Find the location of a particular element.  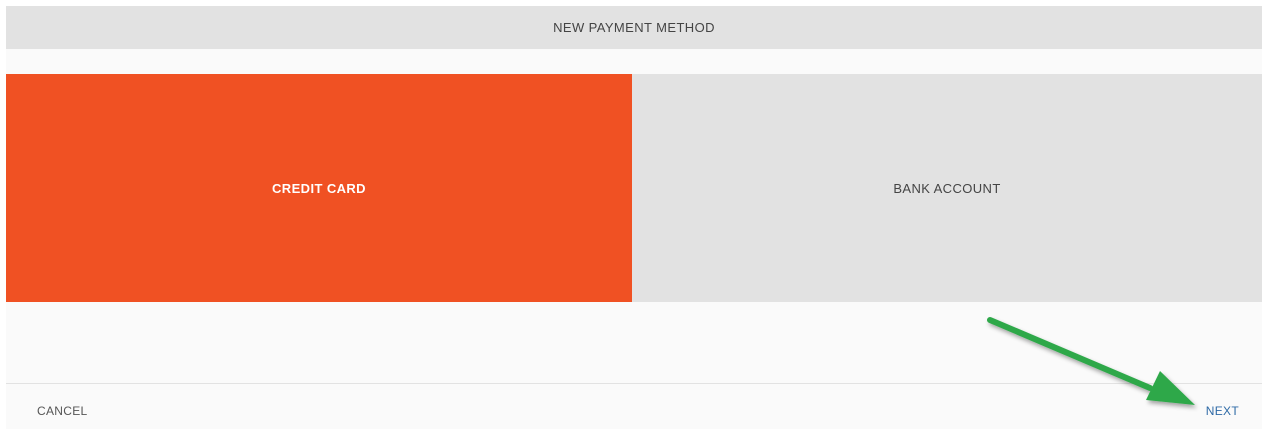

credit-card-label: CREDIT CARD is located at coordinates (319, 188).